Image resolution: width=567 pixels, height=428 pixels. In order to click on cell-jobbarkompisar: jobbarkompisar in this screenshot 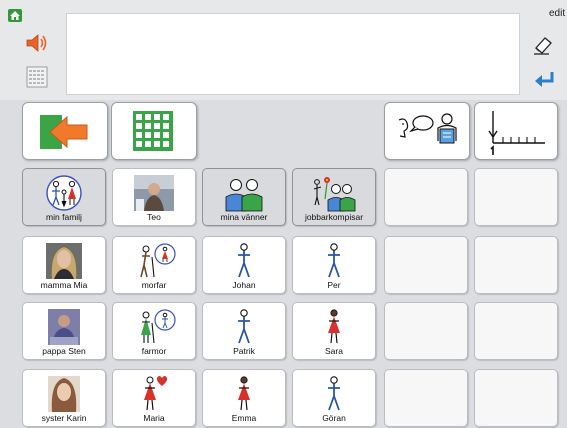, I will do `click(334, 197)`.